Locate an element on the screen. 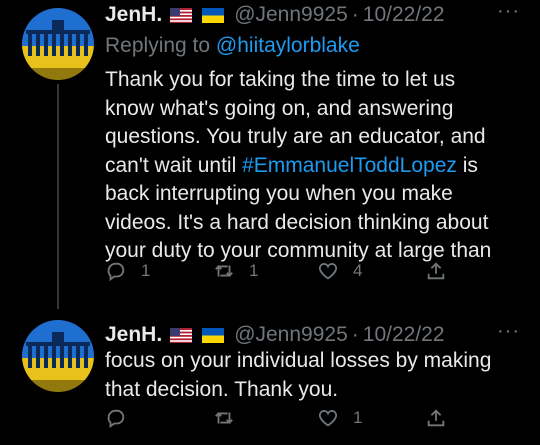 Image resolution: width=540 pixels, height=445 pixels. like-button: 1 is located at coordinates (339, 418).